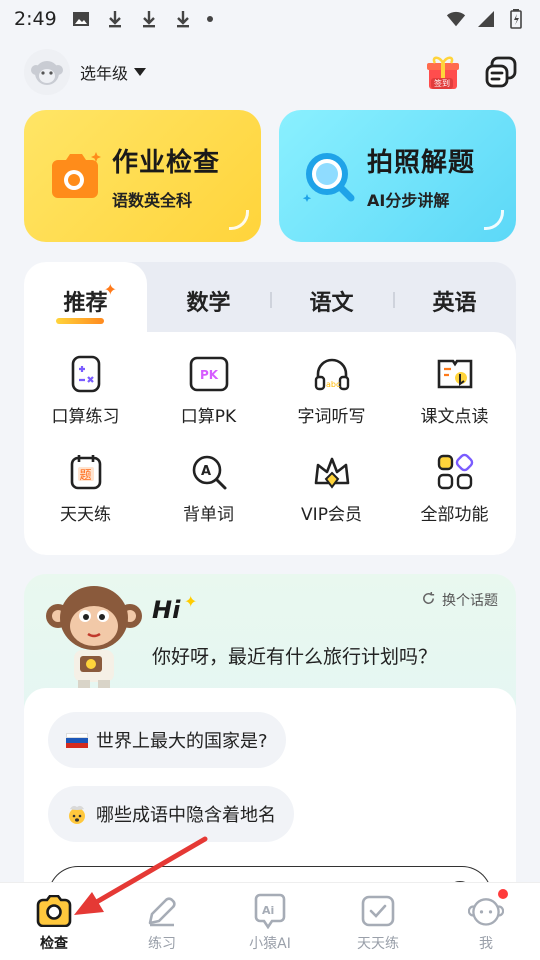 The height and width of the screenshot is (960, 540). Describe the element at coordinates (454, 303) in the screenshot. I see `tab-label: 英语` at that location.